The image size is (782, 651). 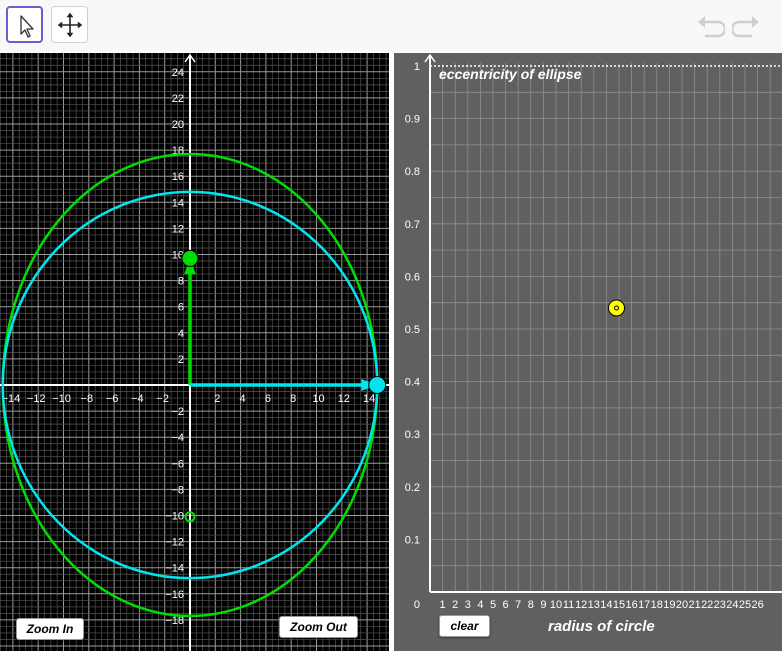 I want to click on y-tick-label: −10, so click(x=174, y=517).